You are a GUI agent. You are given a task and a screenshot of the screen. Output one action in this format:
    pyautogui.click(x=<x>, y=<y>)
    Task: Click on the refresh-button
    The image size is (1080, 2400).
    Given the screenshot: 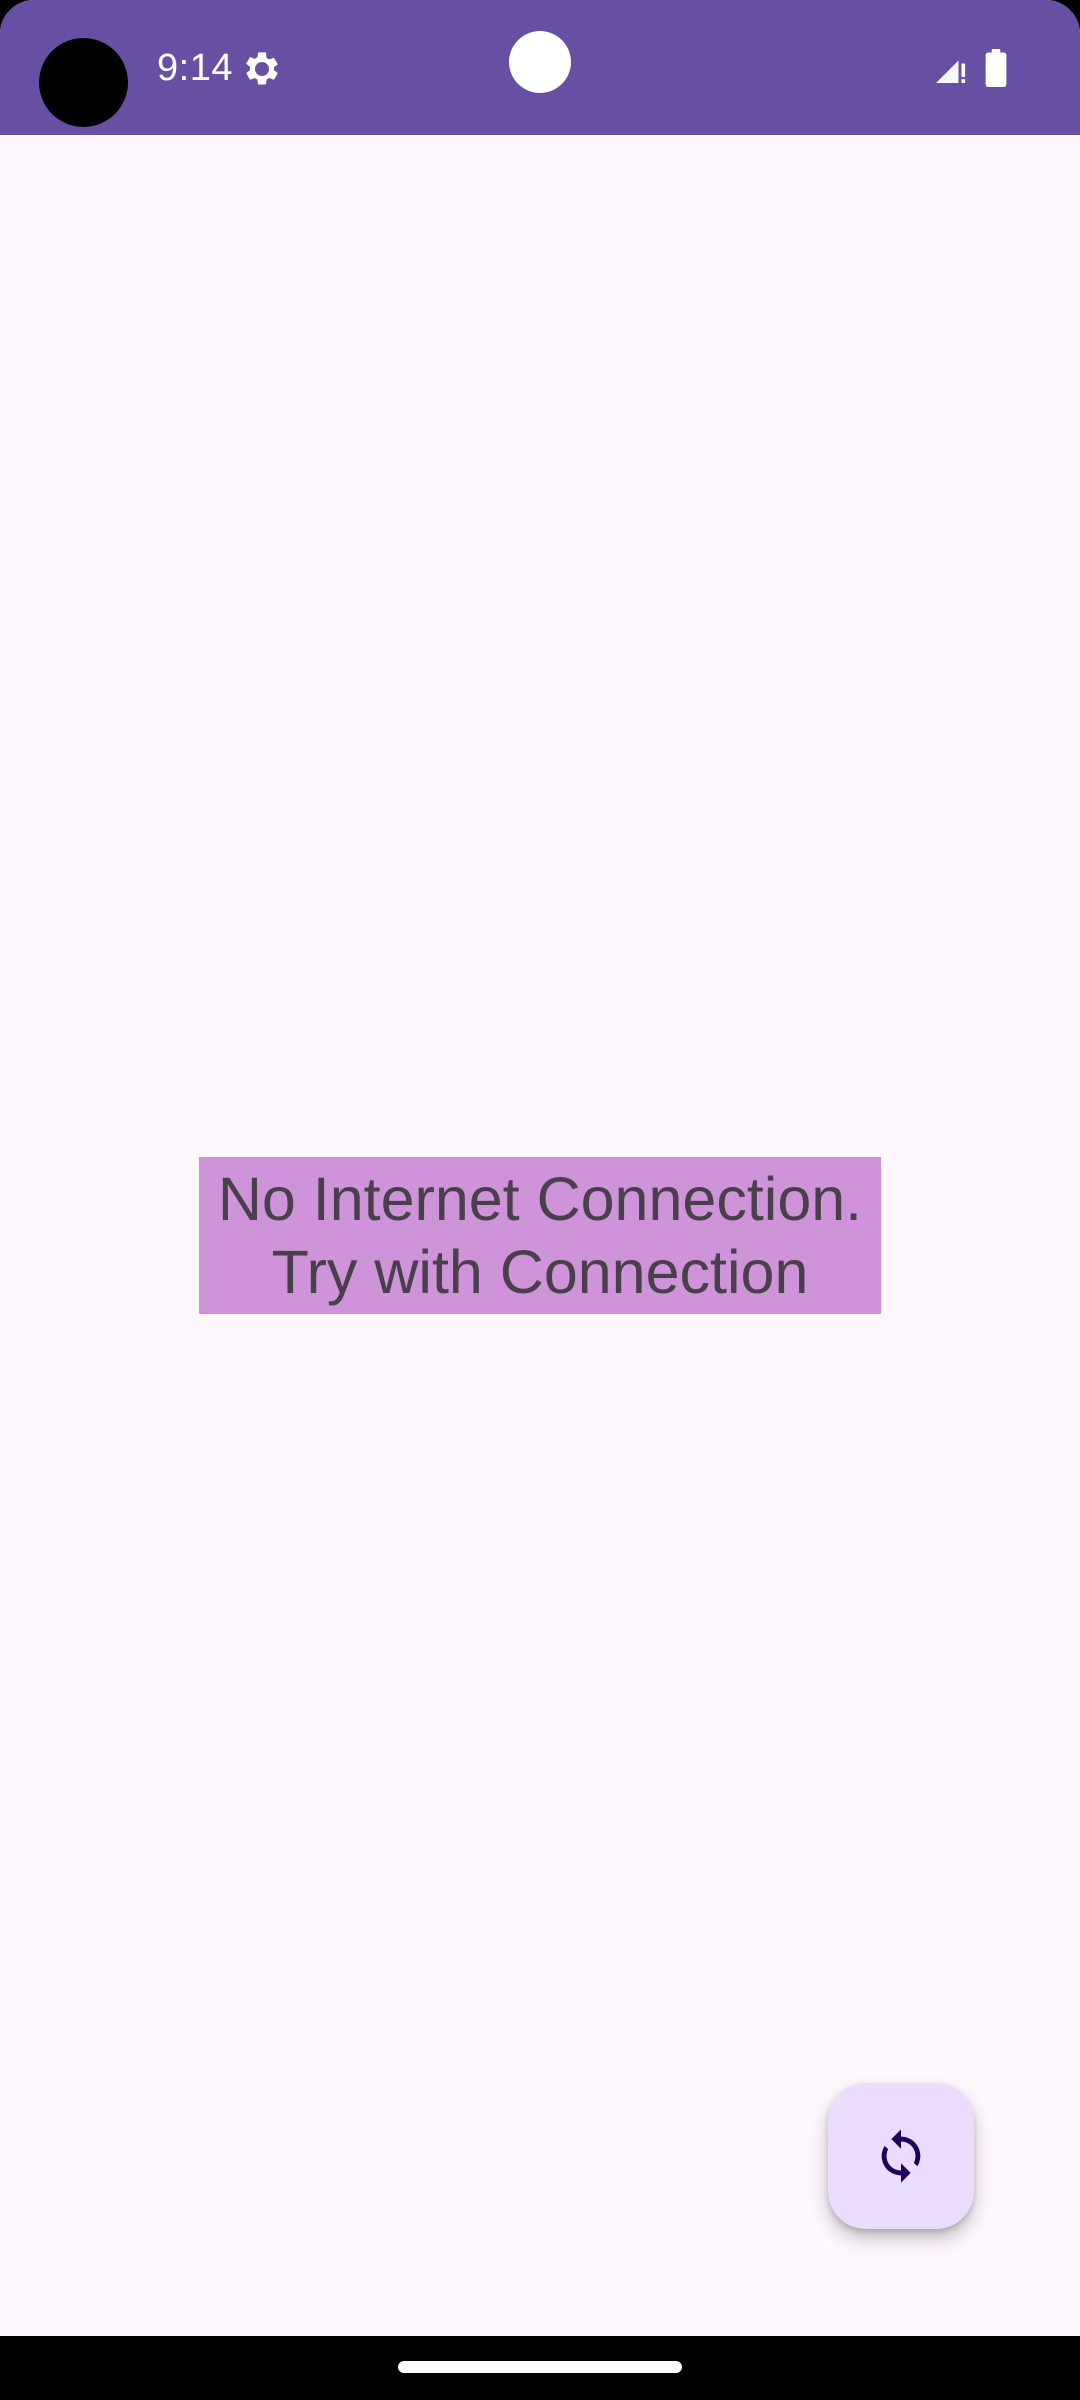 What is the action you would take?
    pyautogui.click(x=901, y=2156)
    